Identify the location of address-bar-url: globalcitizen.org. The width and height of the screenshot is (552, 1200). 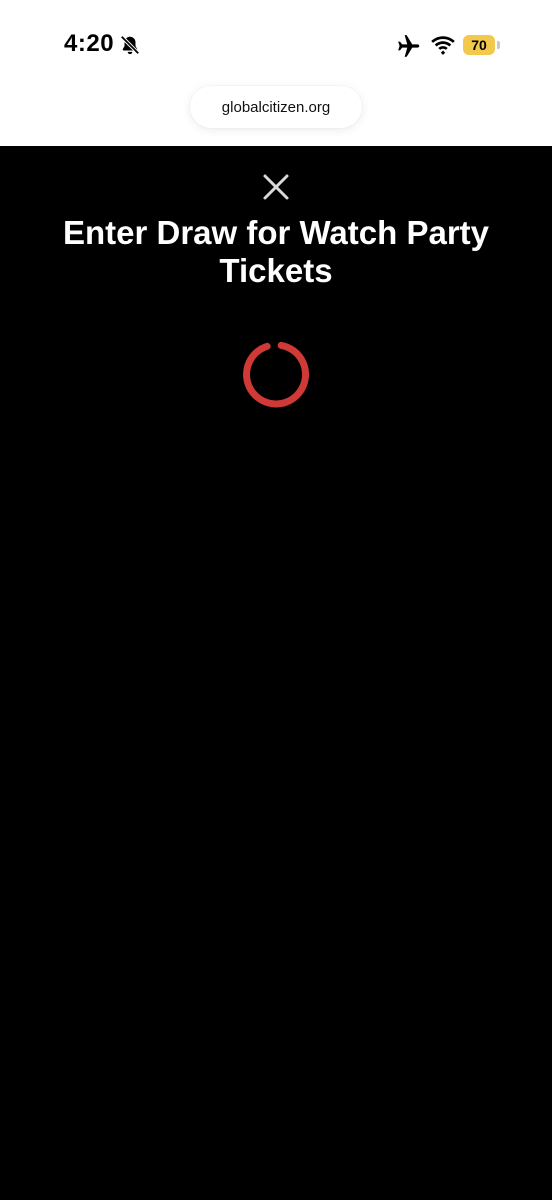
(276, 107).